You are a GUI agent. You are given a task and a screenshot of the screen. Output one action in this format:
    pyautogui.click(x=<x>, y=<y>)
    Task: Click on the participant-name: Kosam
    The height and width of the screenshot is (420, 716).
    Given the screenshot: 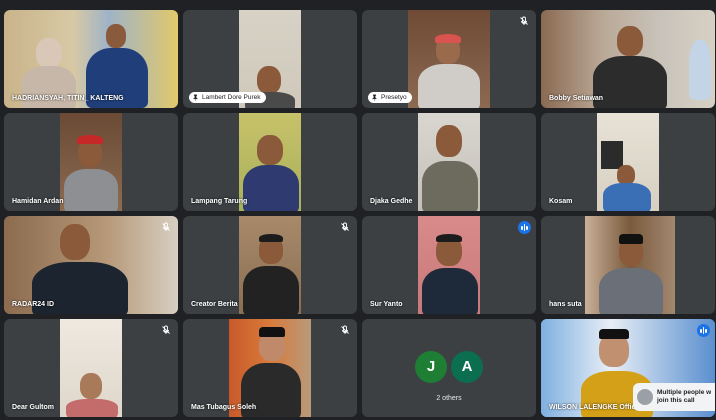 What is the action you would take?
    pyautogui.click(x=561, y=201)
    